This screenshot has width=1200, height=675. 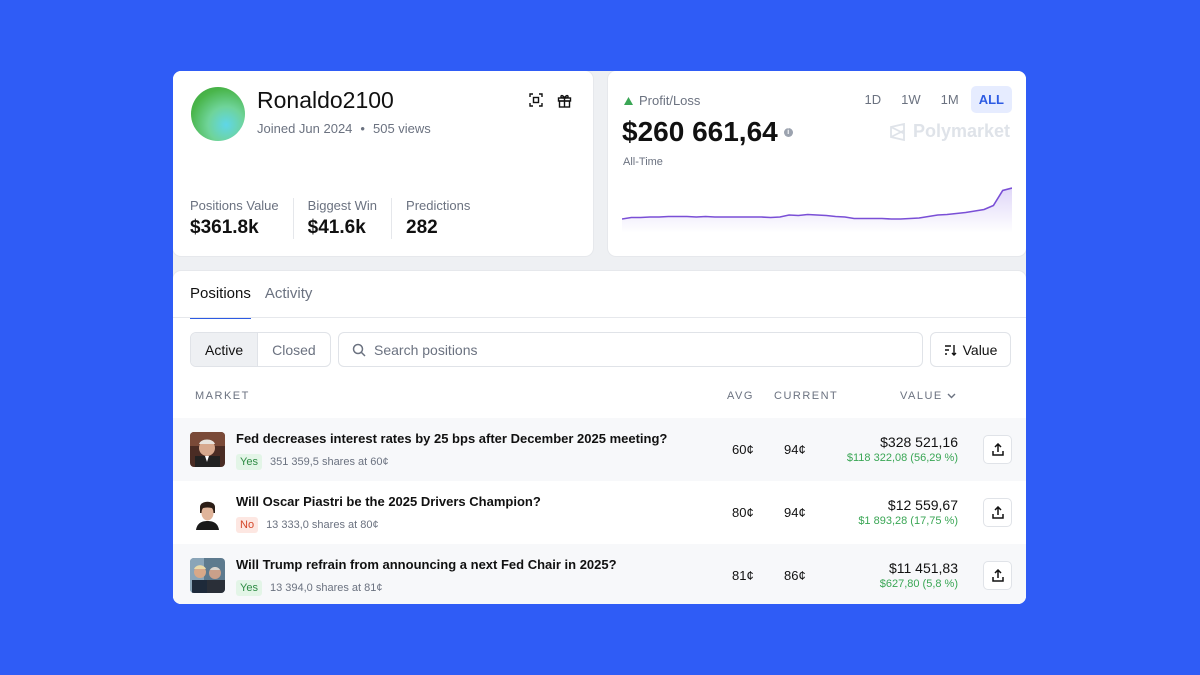 I want to click on stat-label: Predictions, so click(x=438, y=205).